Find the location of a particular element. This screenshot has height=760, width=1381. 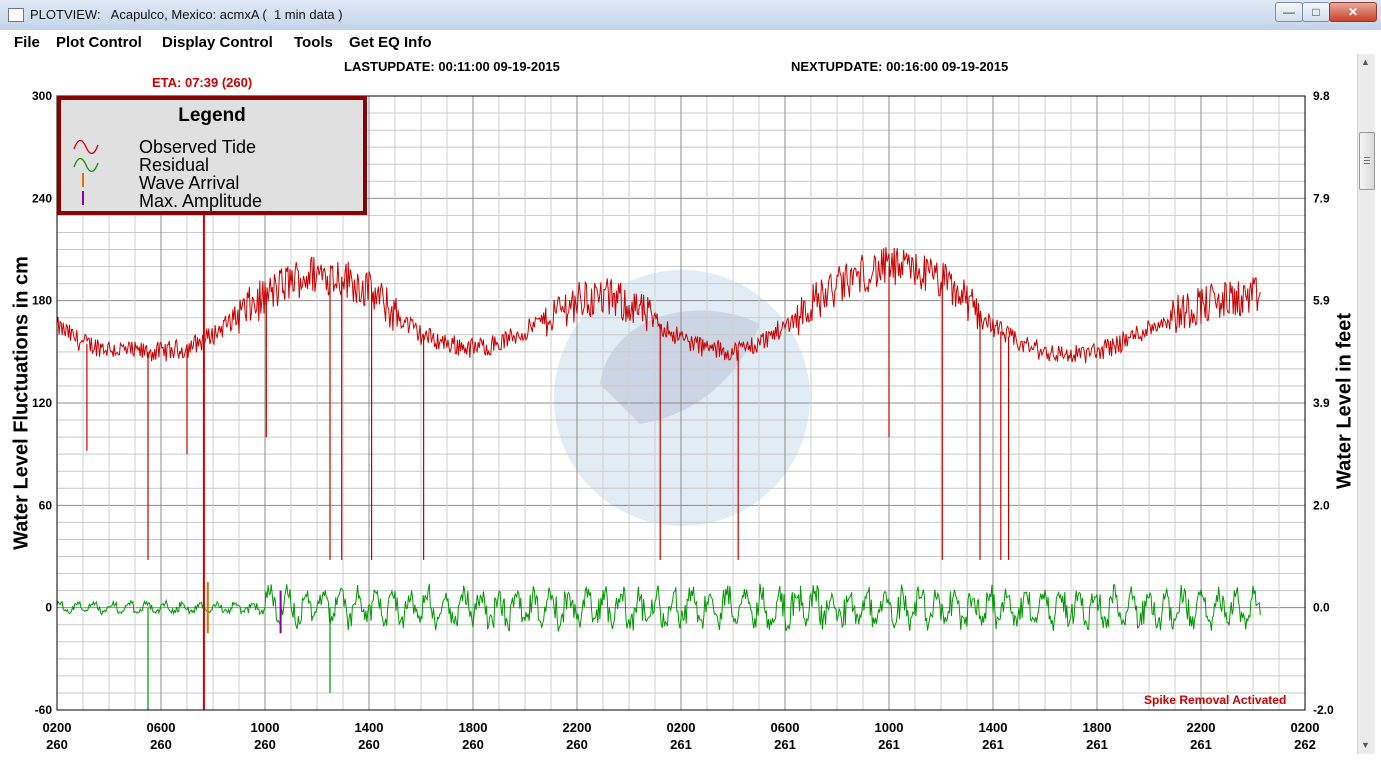

y-tick-label-left: 0 is located at coordinates (48, 608).